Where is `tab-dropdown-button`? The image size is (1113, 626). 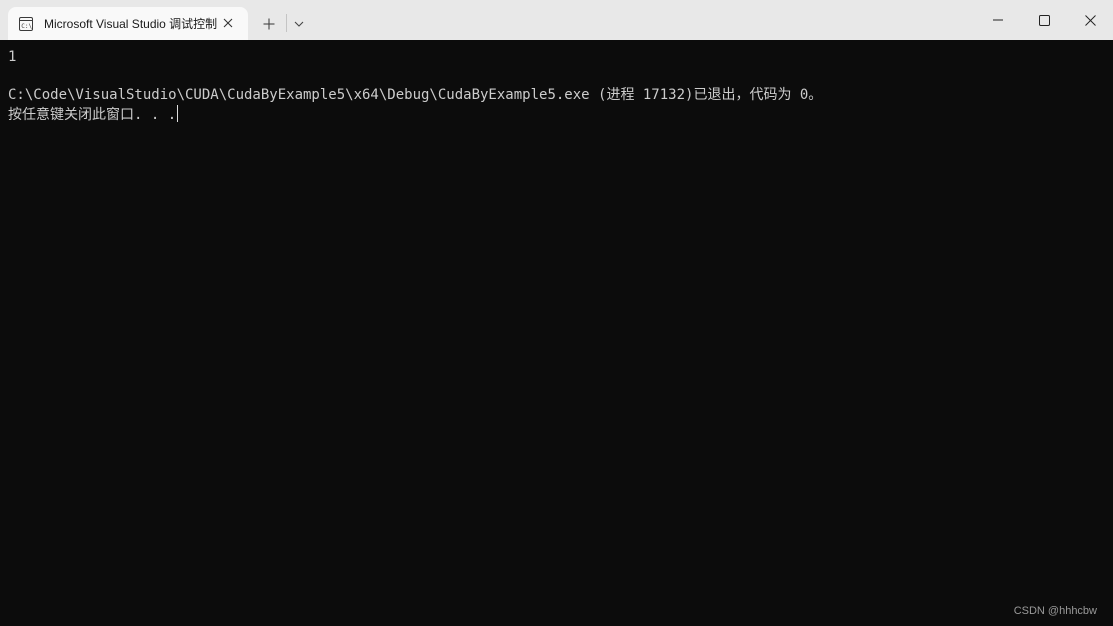
tab-dropdown-button is located at coordinates (299, 24).